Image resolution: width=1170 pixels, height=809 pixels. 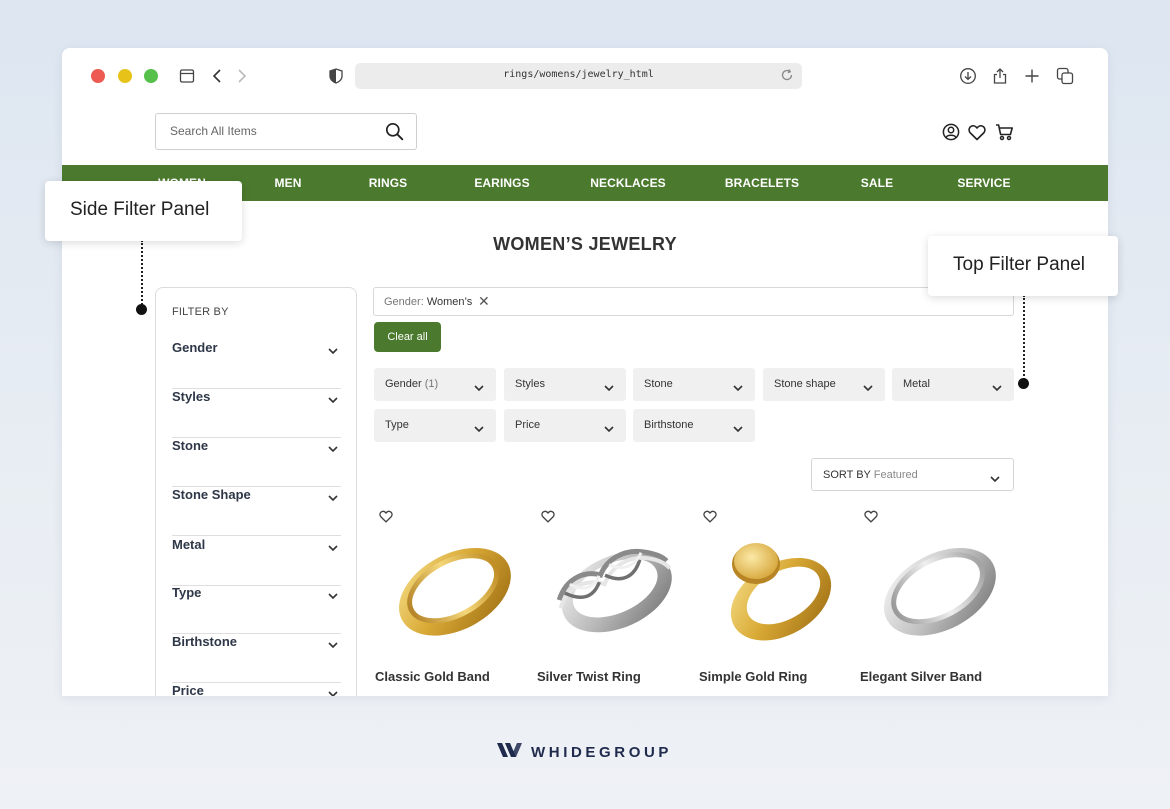 I want to click on share-icon, so click(x=1000, y=76).